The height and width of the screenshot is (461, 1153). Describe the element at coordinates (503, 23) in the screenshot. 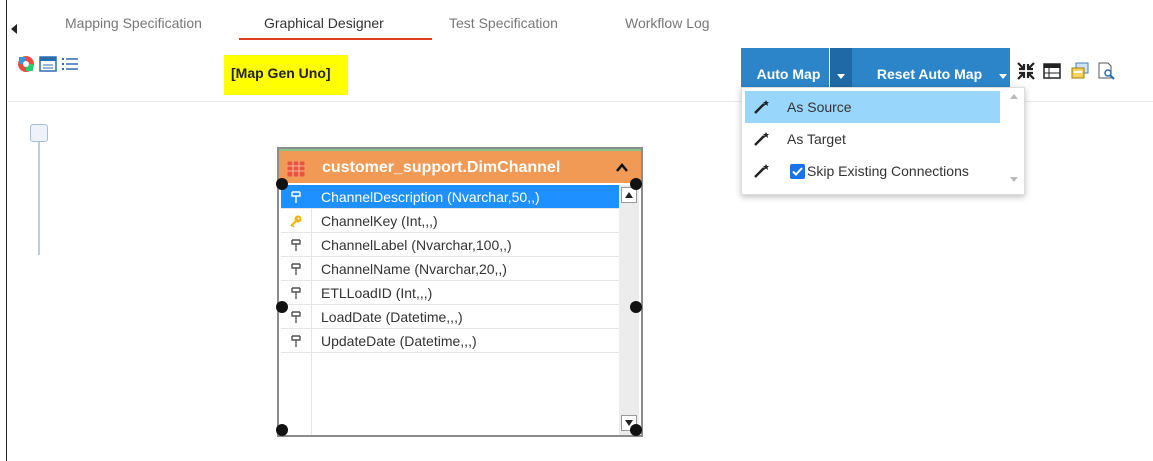

I see `tab-test-specification: Test Specification` at that location.